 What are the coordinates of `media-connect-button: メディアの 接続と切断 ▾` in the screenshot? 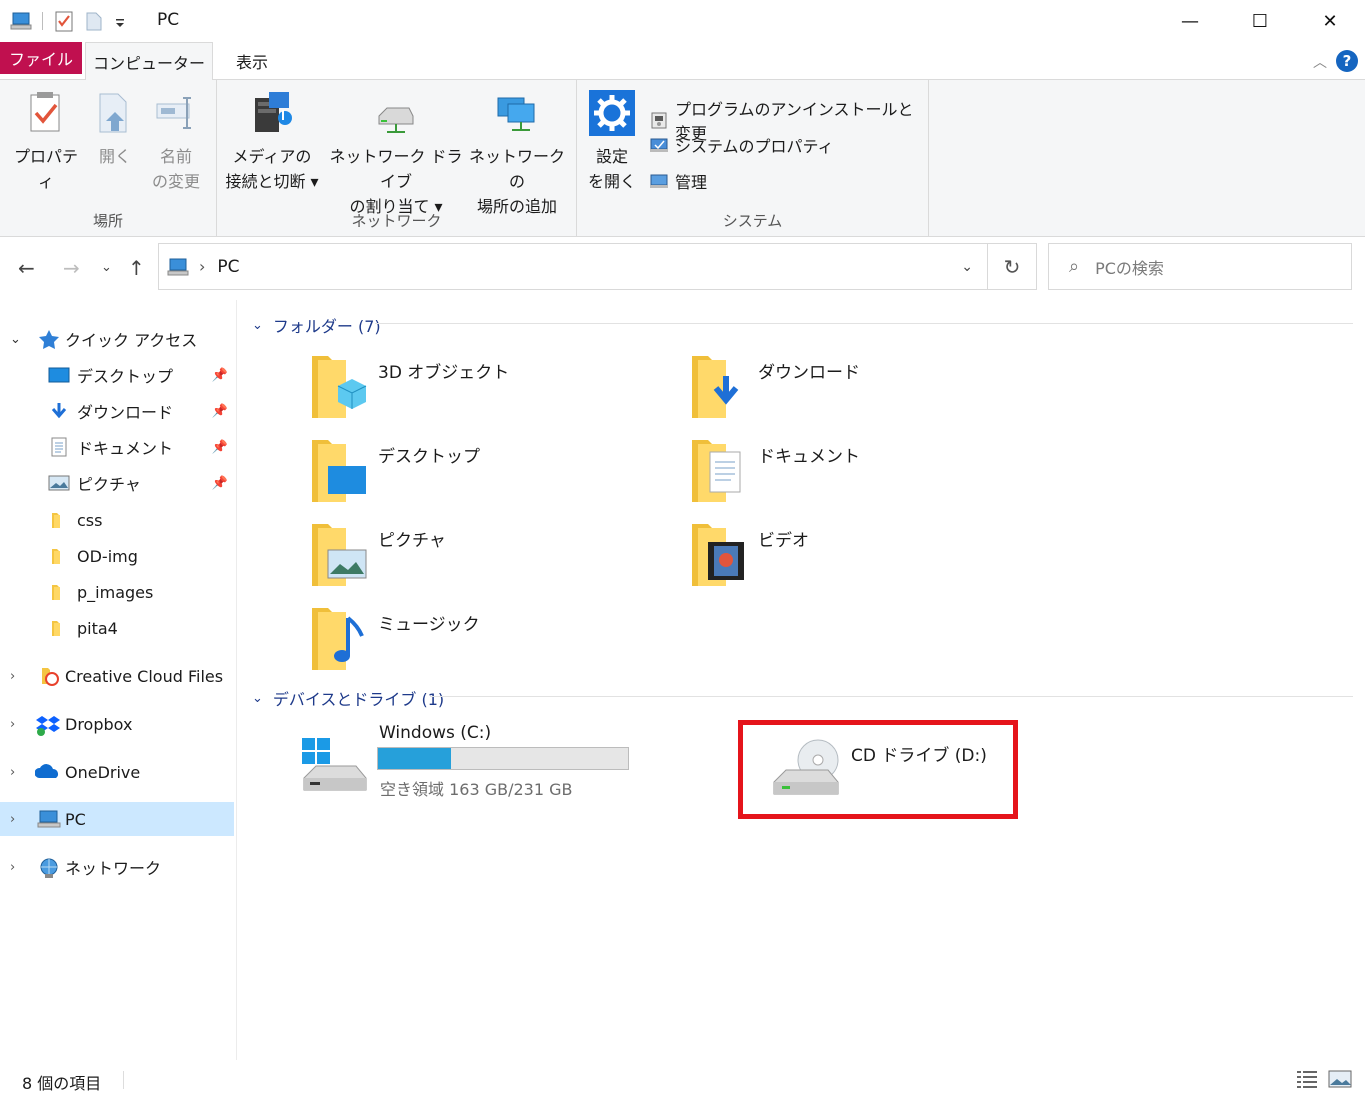 It's located at (272, 142).